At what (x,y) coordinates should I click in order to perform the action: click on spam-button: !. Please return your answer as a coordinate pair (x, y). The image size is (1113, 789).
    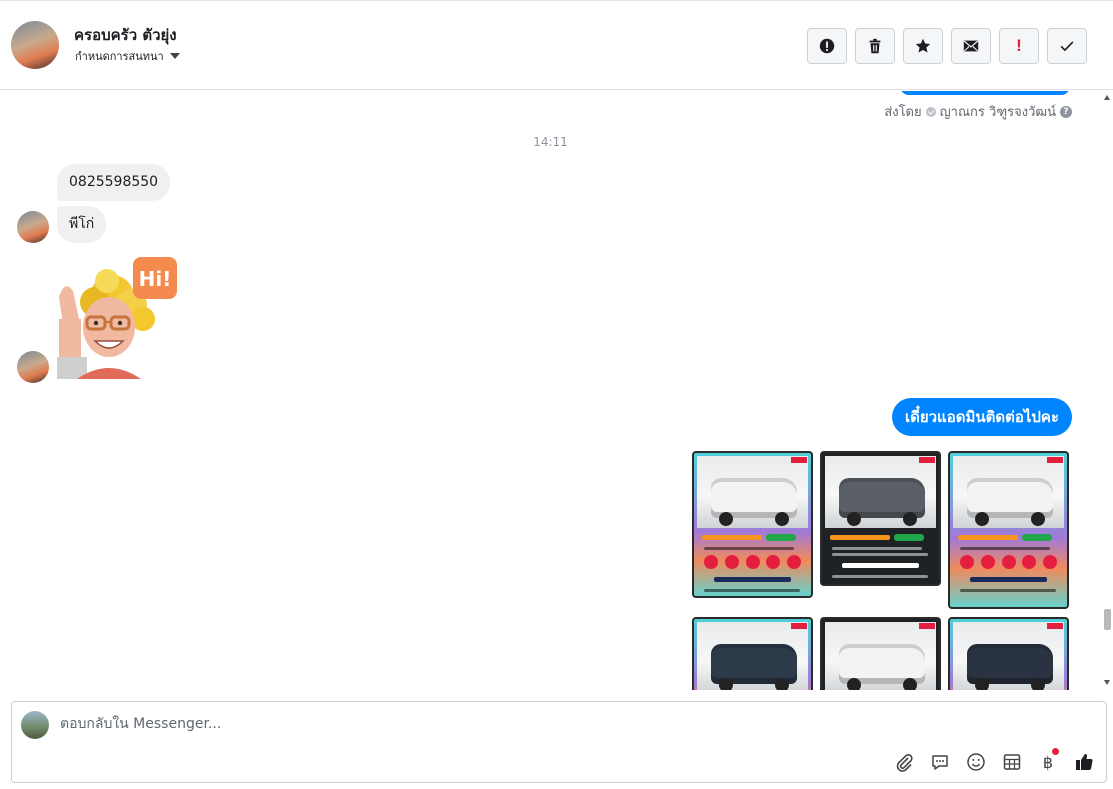
    Looking at the image, I should click on (1019, 46).